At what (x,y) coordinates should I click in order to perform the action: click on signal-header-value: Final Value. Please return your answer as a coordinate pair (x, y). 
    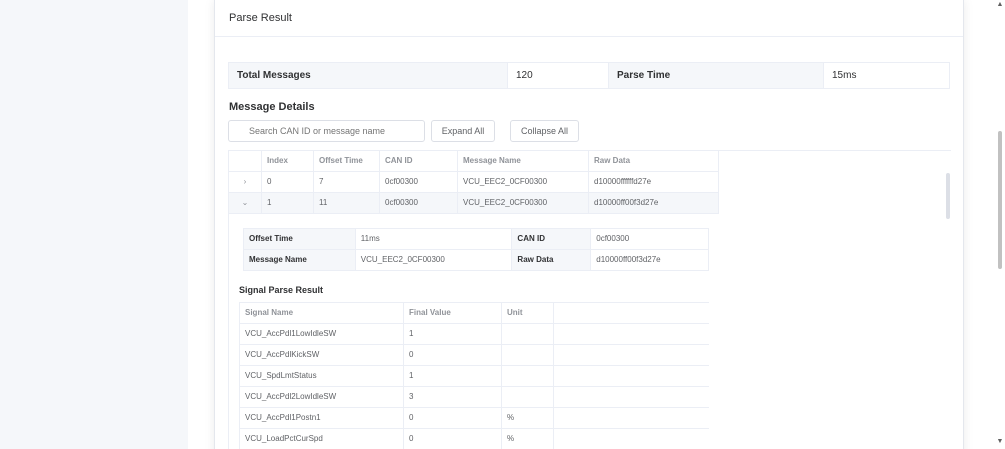
    Looking at the image, I should click on (453, 313).